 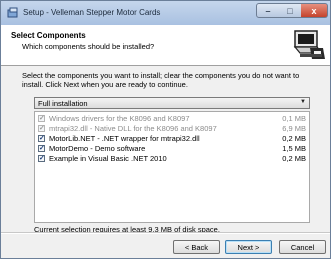 I want to click on component-label: Windows drivers for the K8096 and K8097, so click(x=119, y=118).